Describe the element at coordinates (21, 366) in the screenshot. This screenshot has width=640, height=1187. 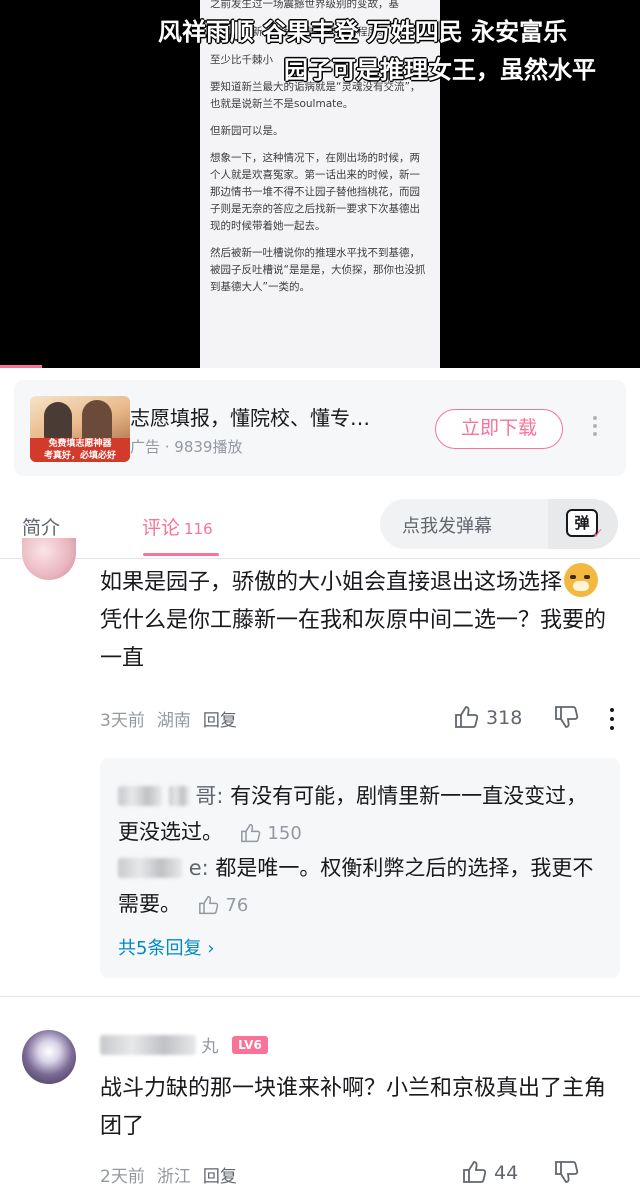
I see `video-progress-bar` at that location.